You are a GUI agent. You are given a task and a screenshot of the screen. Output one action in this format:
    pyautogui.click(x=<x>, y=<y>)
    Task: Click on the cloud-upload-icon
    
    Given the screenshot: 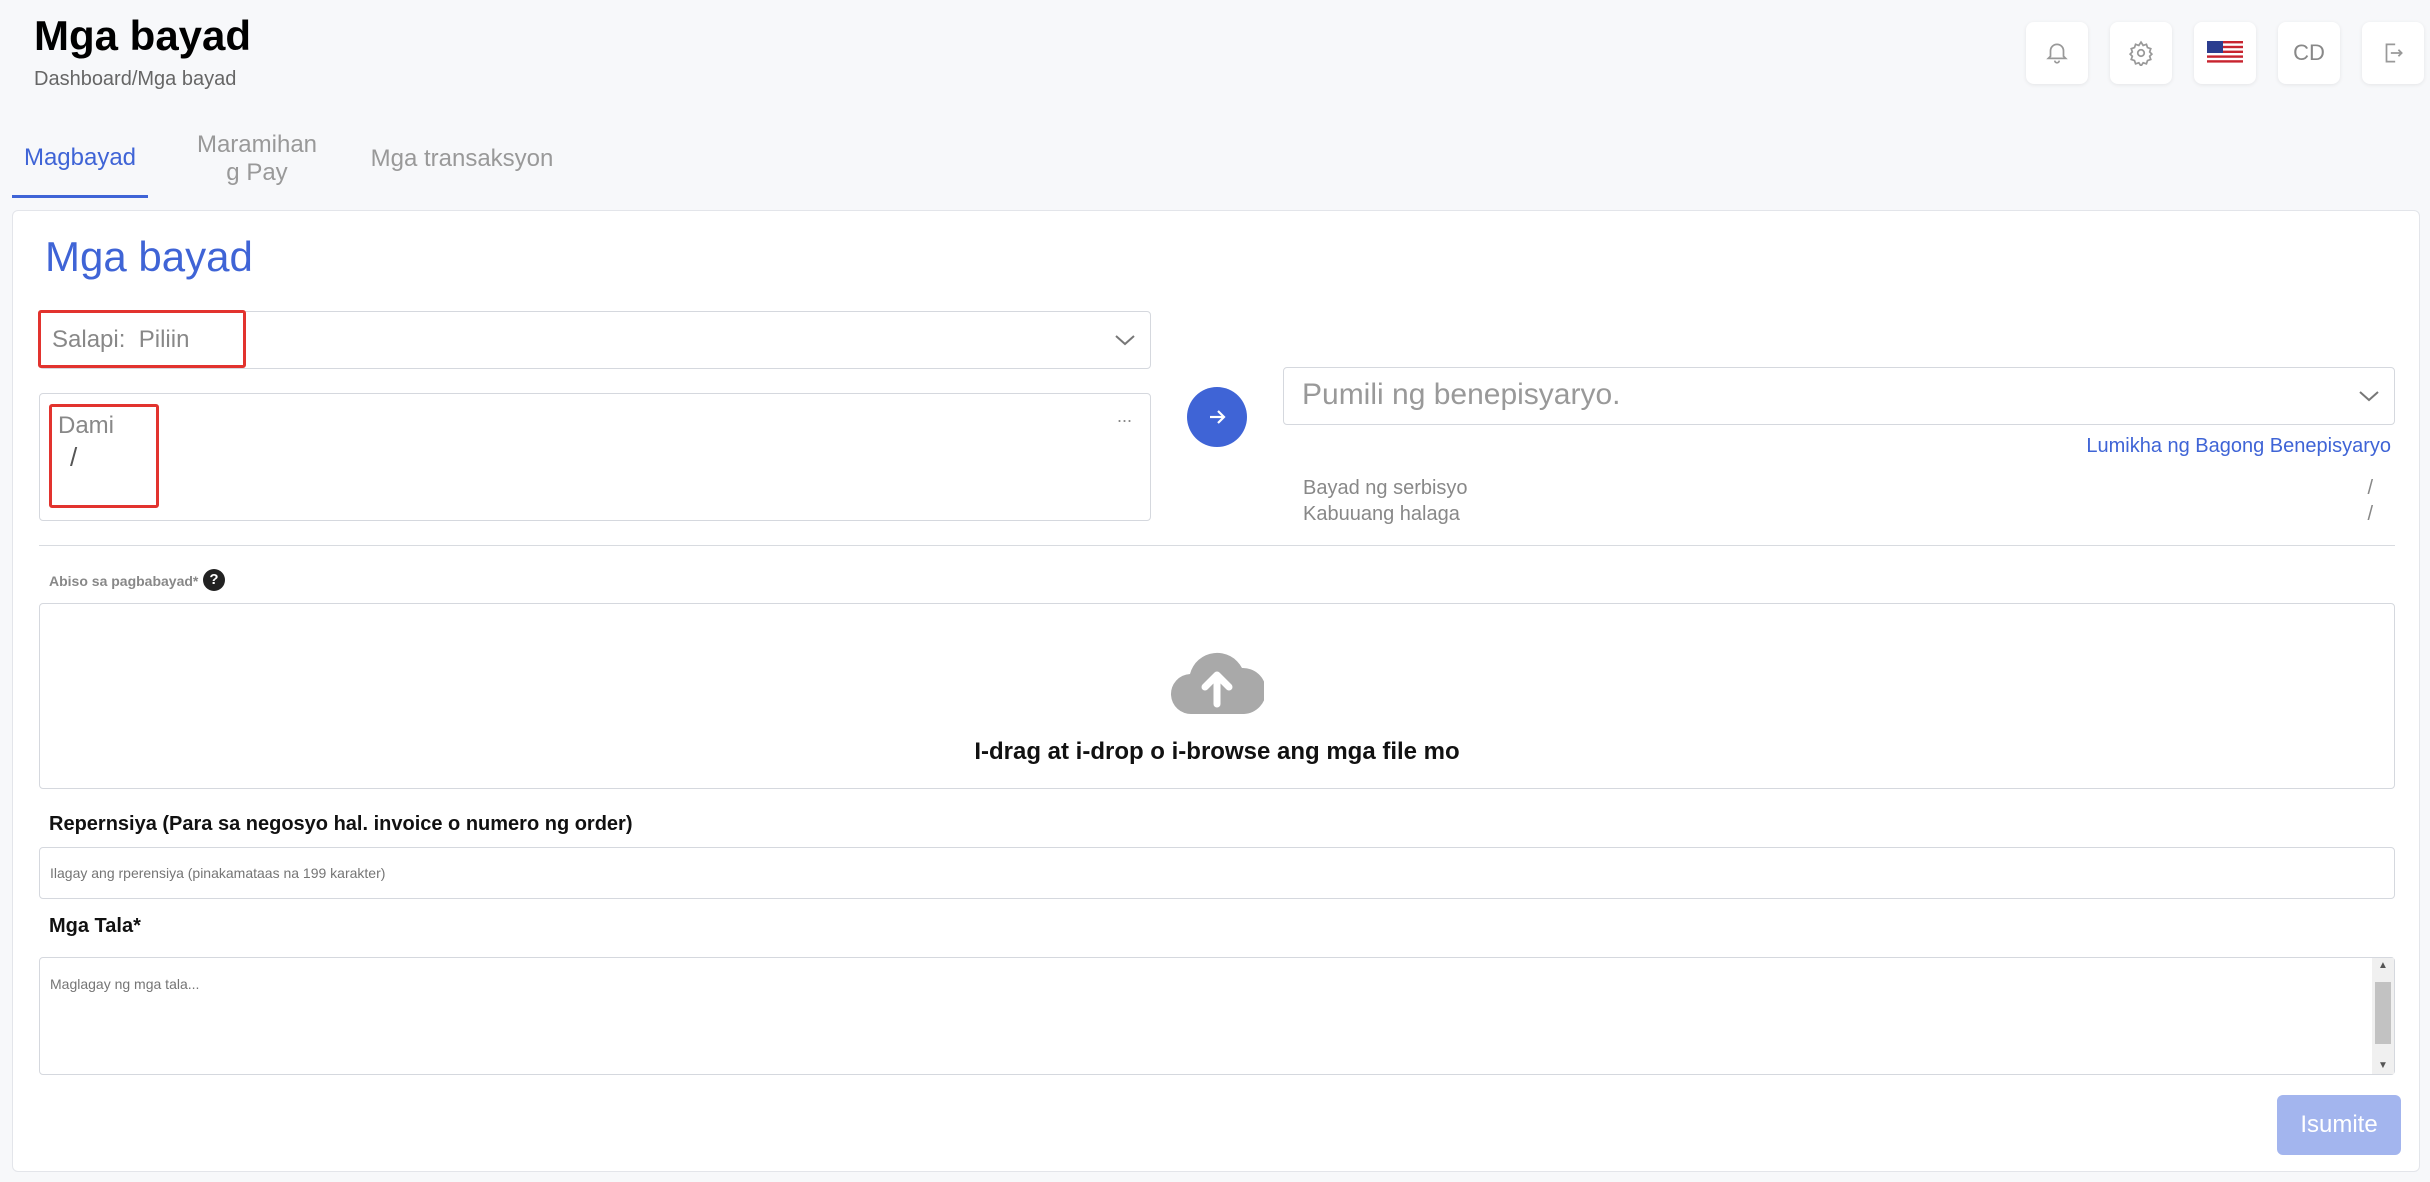 What is the action you would take?
    pyautogui.click(x=1217, y=683)
    